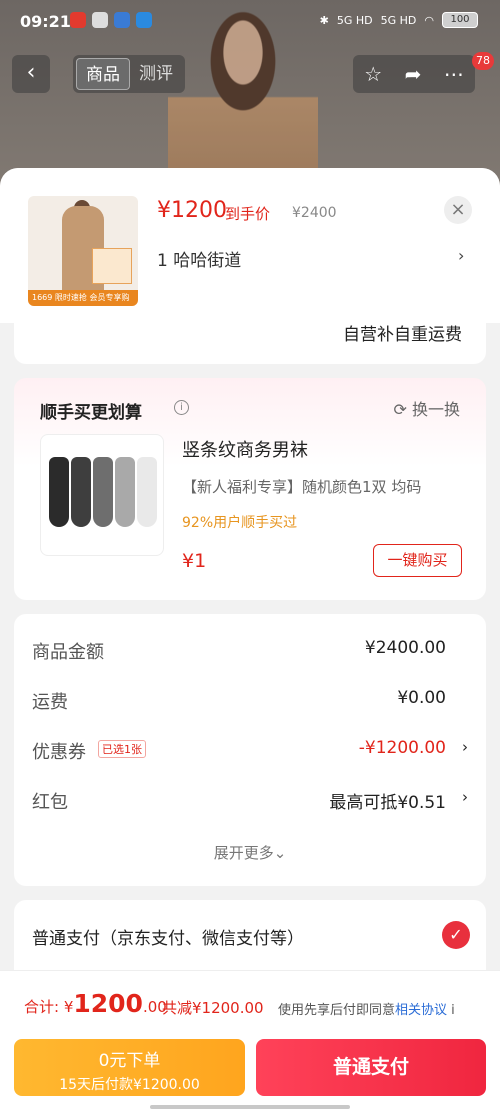 Image resolution: width=500 pixels, height=1111 pixels. I want to click on total-currency: ¥, so click(68, 1007).